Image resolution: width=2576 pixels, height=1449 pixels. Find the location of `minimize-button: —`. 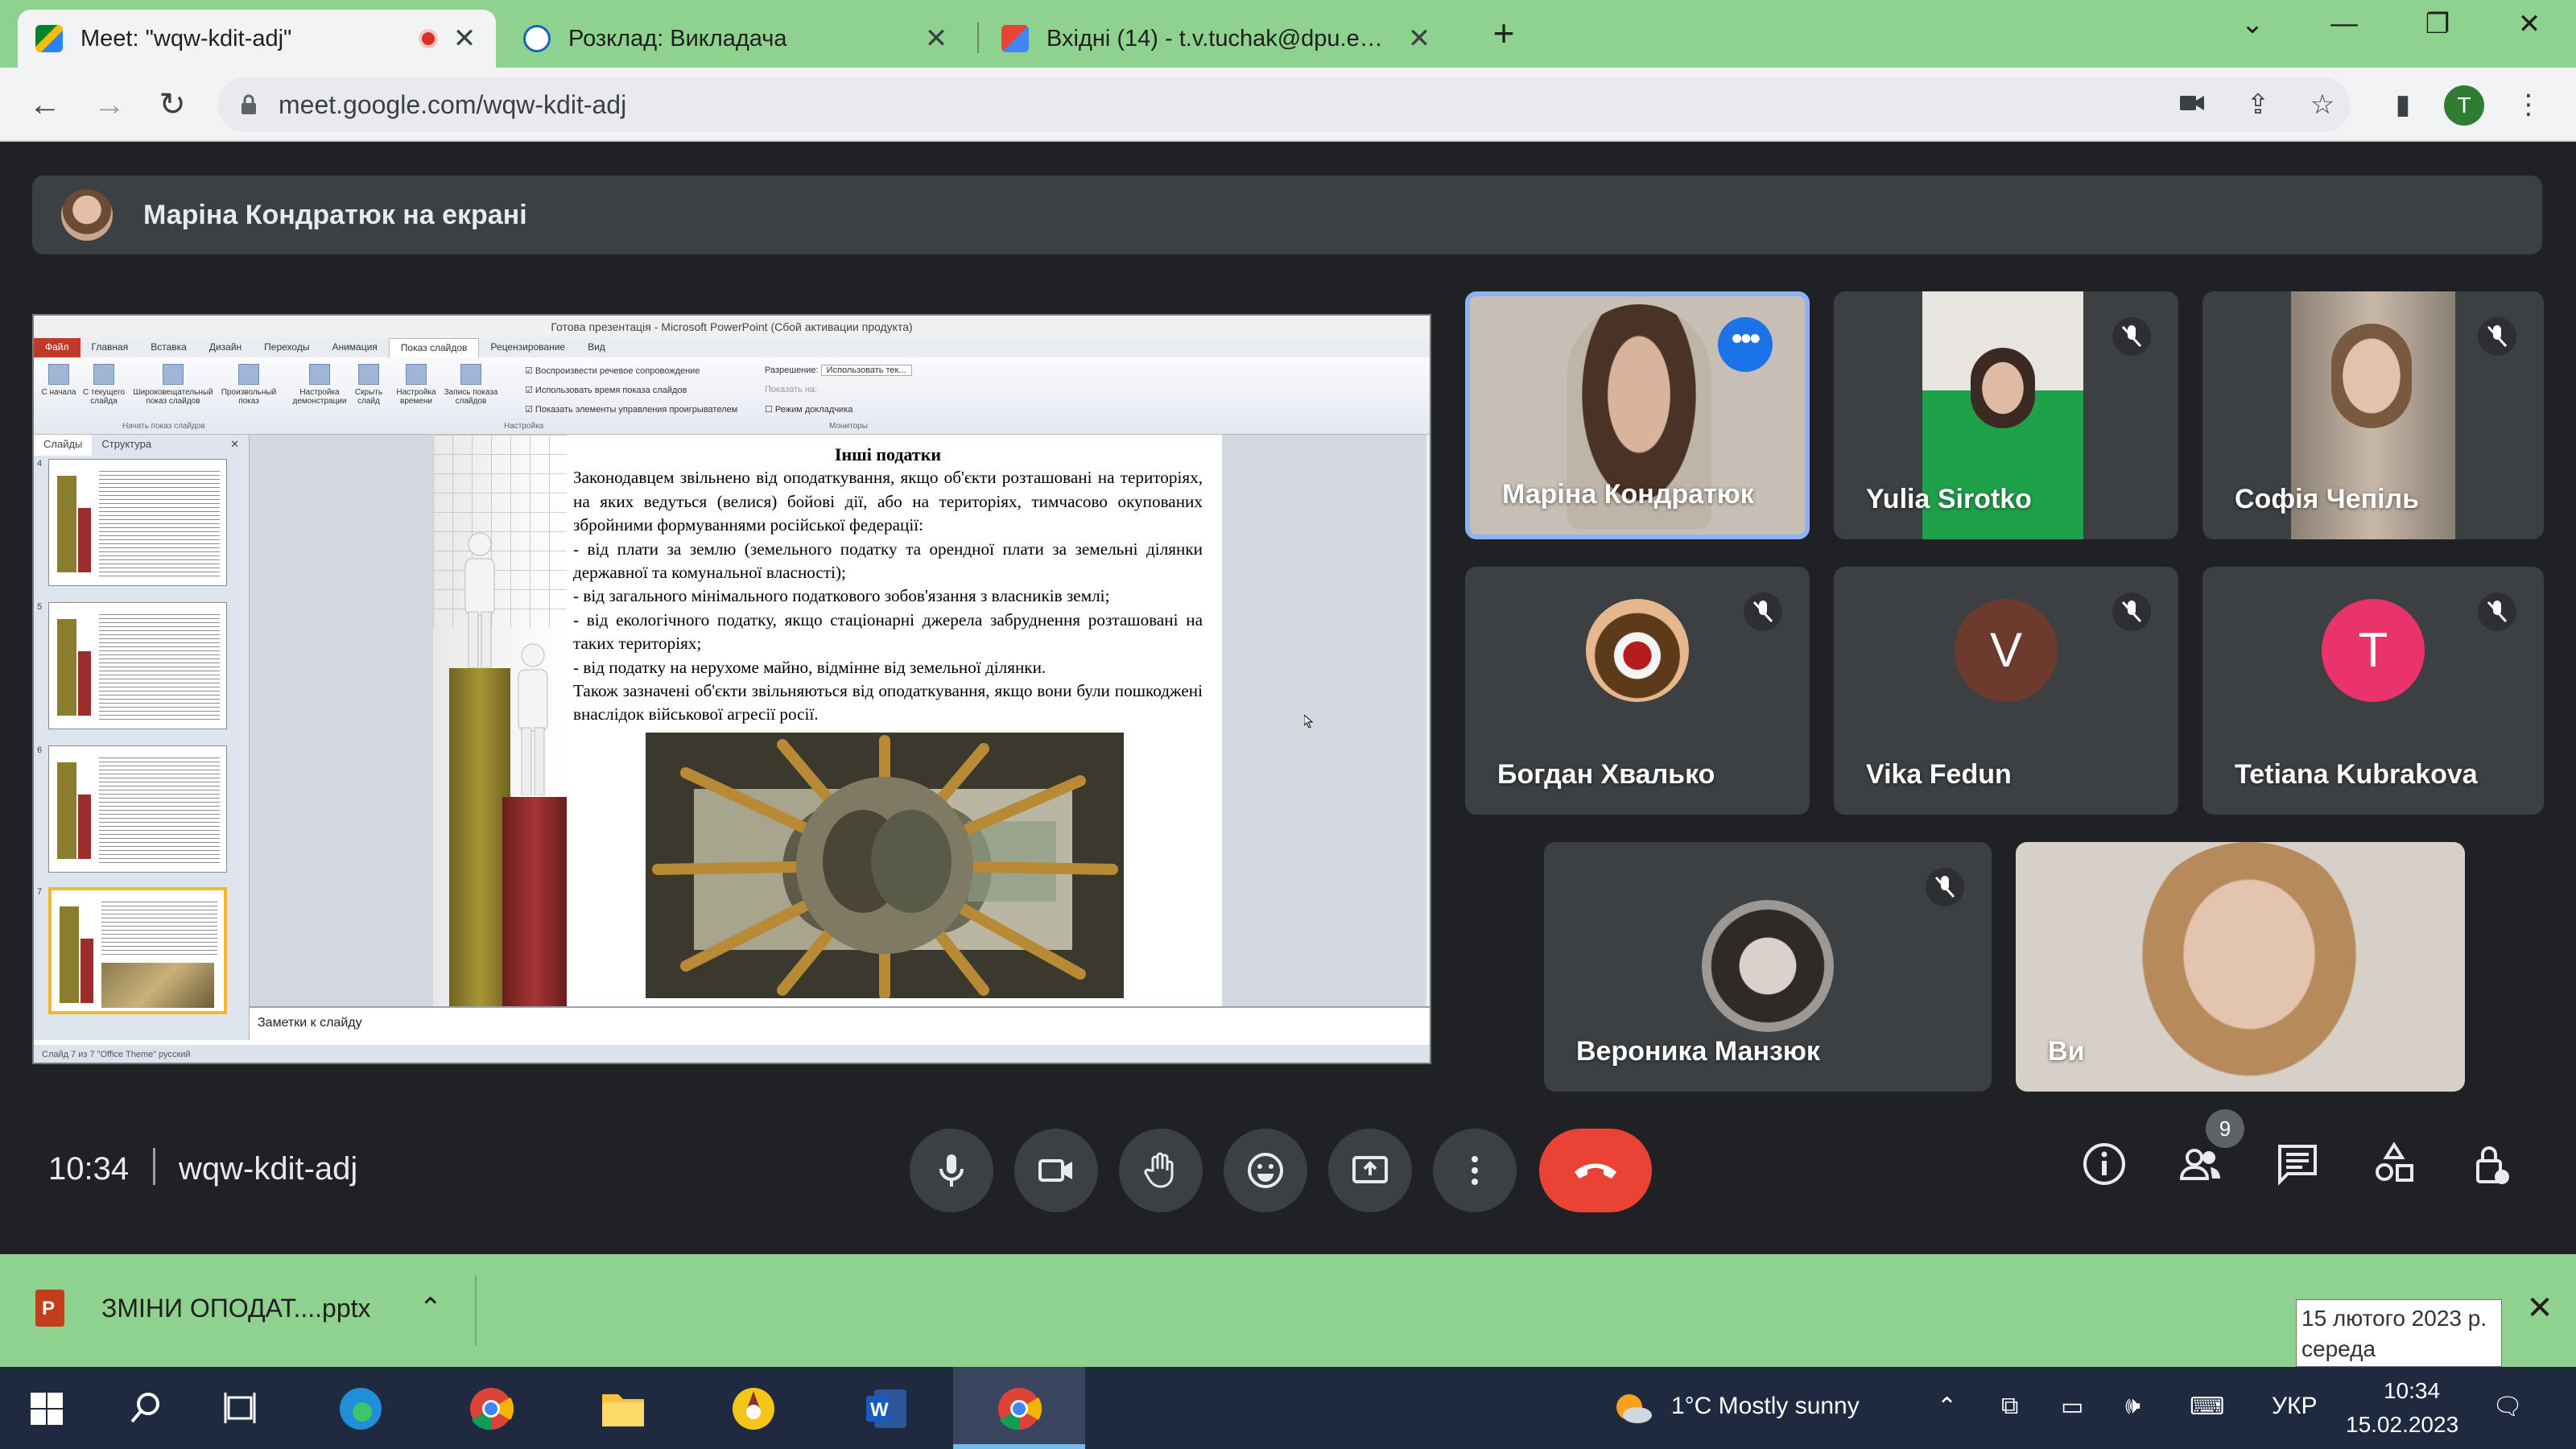

minimize-button: — is located at coordinates (2344, 23).